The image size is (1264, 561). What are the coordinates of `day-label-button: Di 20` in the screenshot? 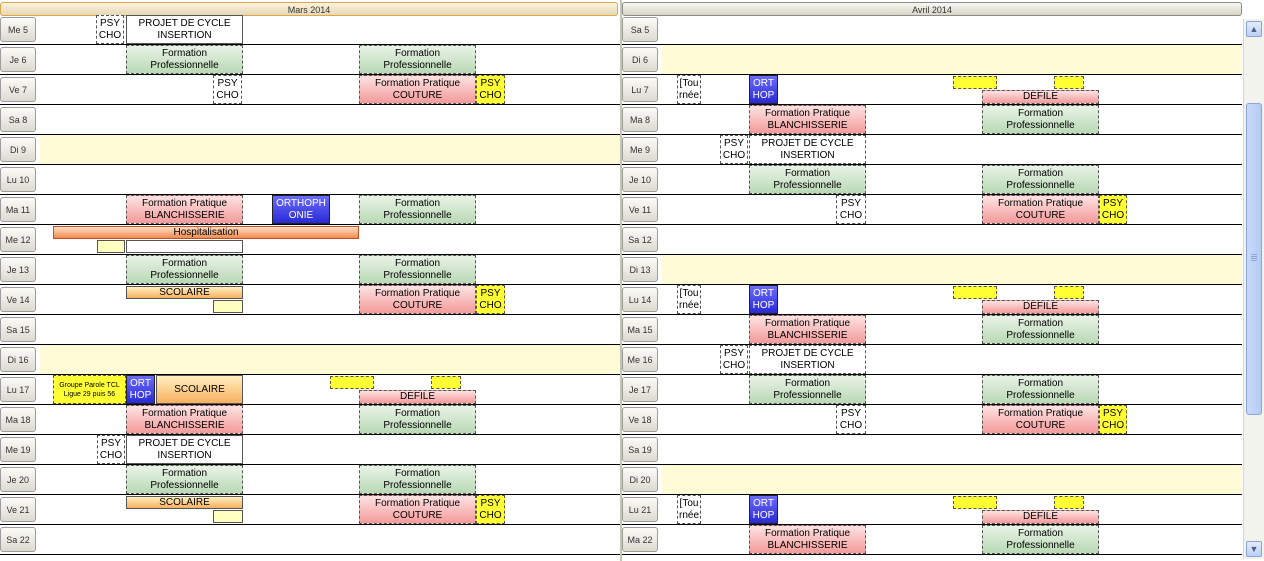 It's located at (640, 479).